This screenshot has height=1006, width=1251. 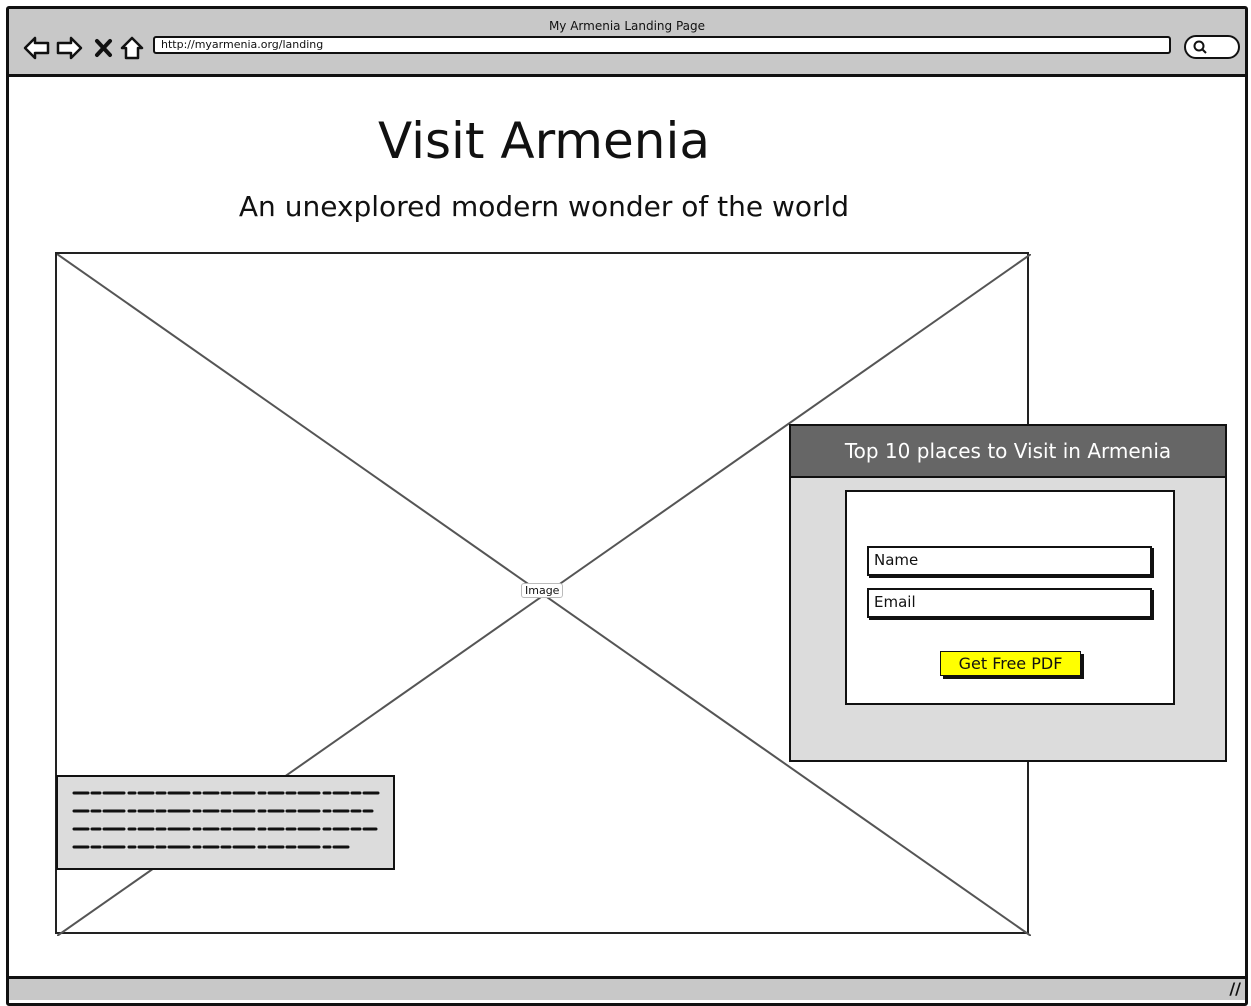 What do you see at coordinates (106, 48) in the screenshot?
I see `close-icon` at bounding box center [106, 48].